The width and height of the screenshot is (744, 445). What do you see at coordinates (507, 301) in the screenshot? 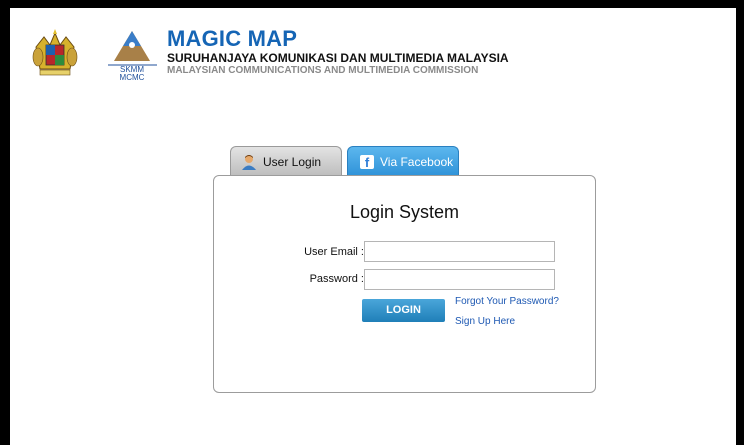
I see `forgot-password-link: Forgot Your Password?` at bounding box center [507, 301].